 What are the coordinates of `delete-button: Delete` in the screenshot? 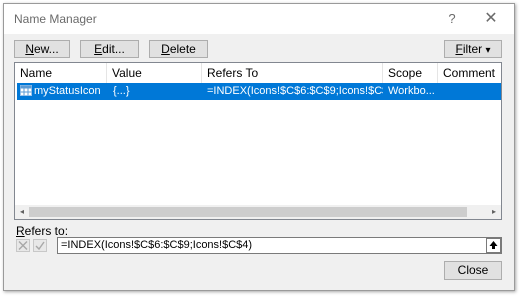 It's located at (178, 49).